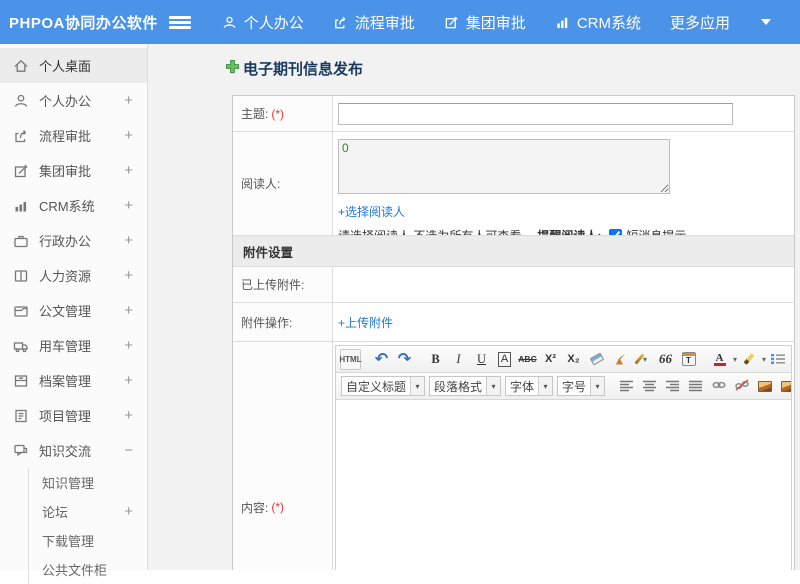  I want to click on link-icon, so click(719, 386).